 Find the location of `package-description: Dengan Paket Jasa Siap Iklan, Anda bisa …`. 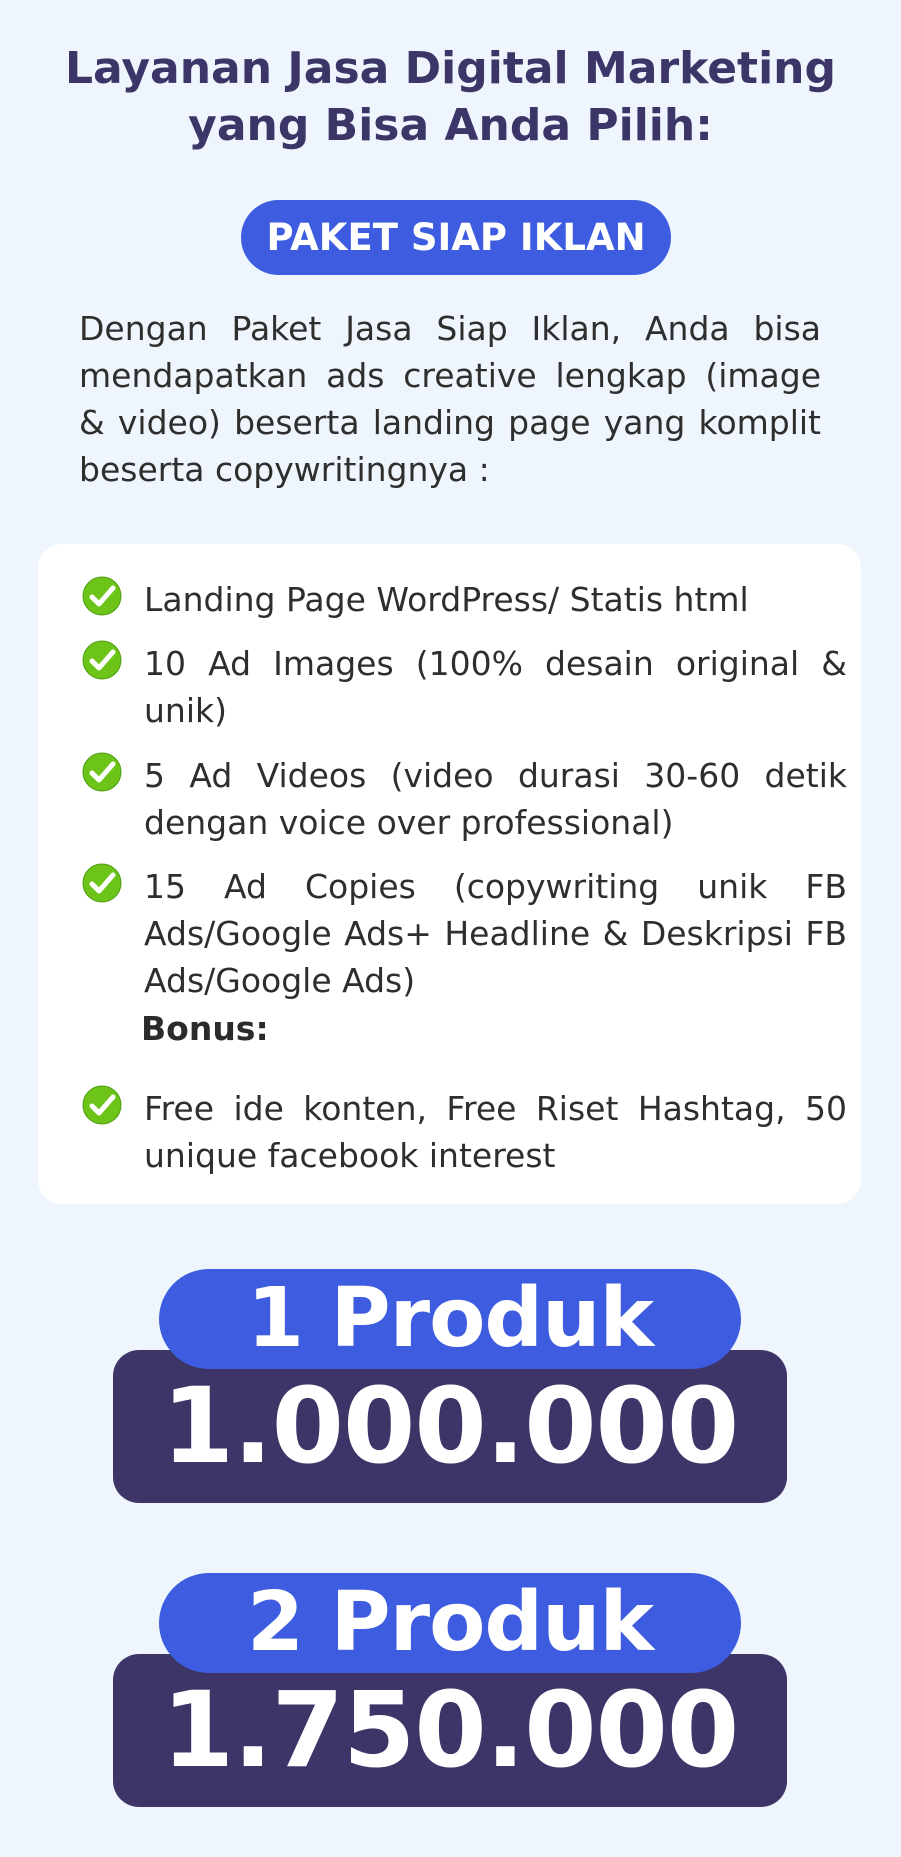

package-description: Dengan Paket Jasa Siap Iklan, Anda bisa … is located at coordinates (450, 399).